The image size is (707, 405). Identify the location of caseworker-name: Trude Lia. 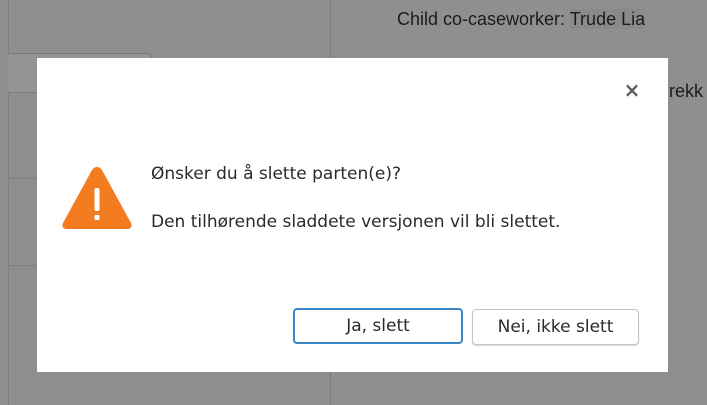
(607, 19).